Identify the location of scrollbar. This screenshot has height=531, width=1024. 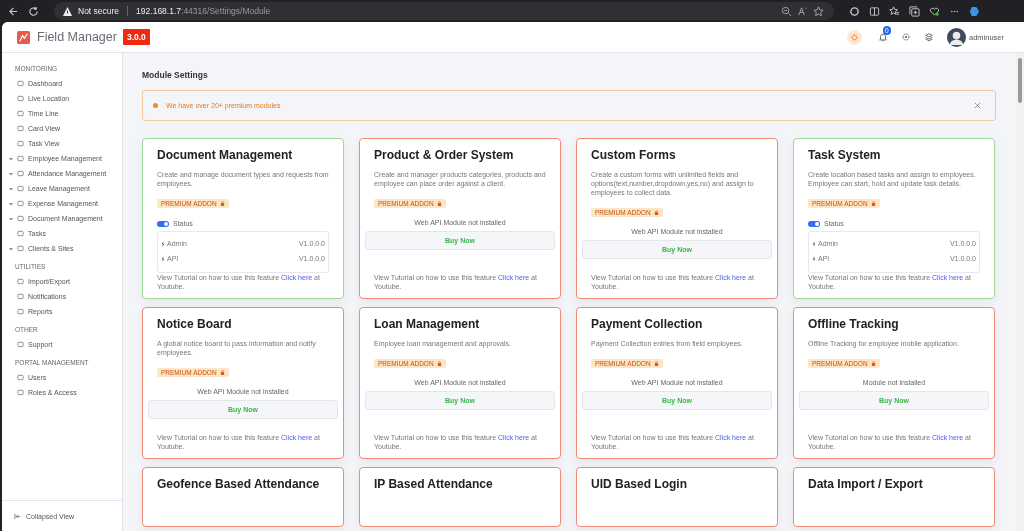
(1020, 292).